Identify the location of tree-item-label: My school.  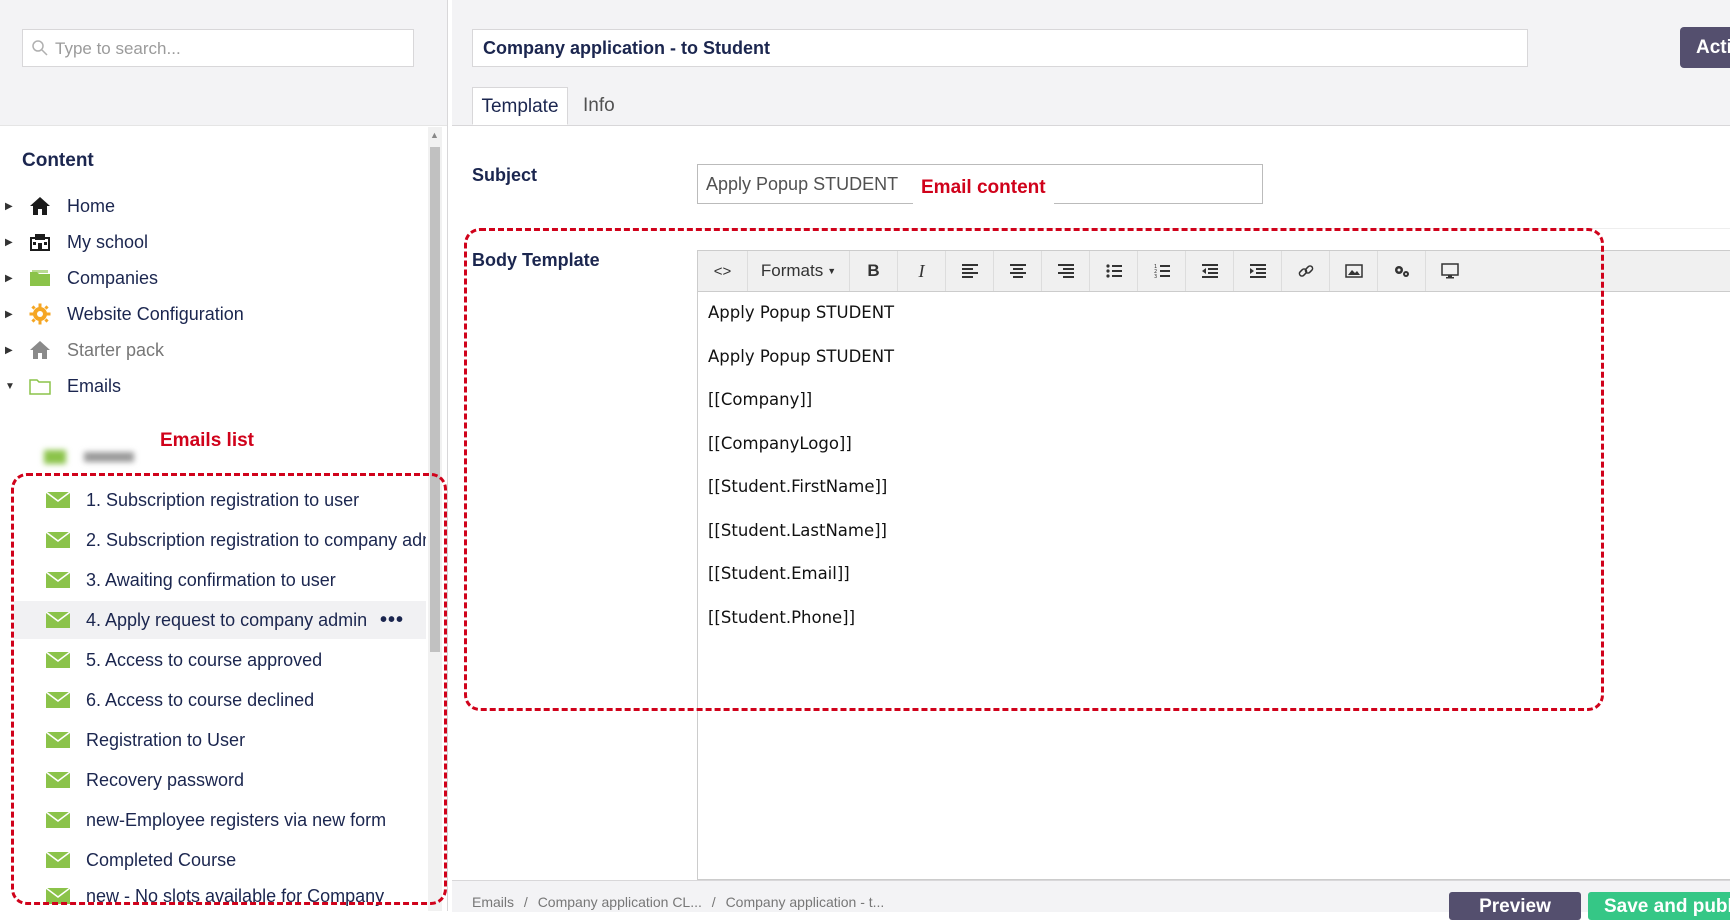
(108, 241).